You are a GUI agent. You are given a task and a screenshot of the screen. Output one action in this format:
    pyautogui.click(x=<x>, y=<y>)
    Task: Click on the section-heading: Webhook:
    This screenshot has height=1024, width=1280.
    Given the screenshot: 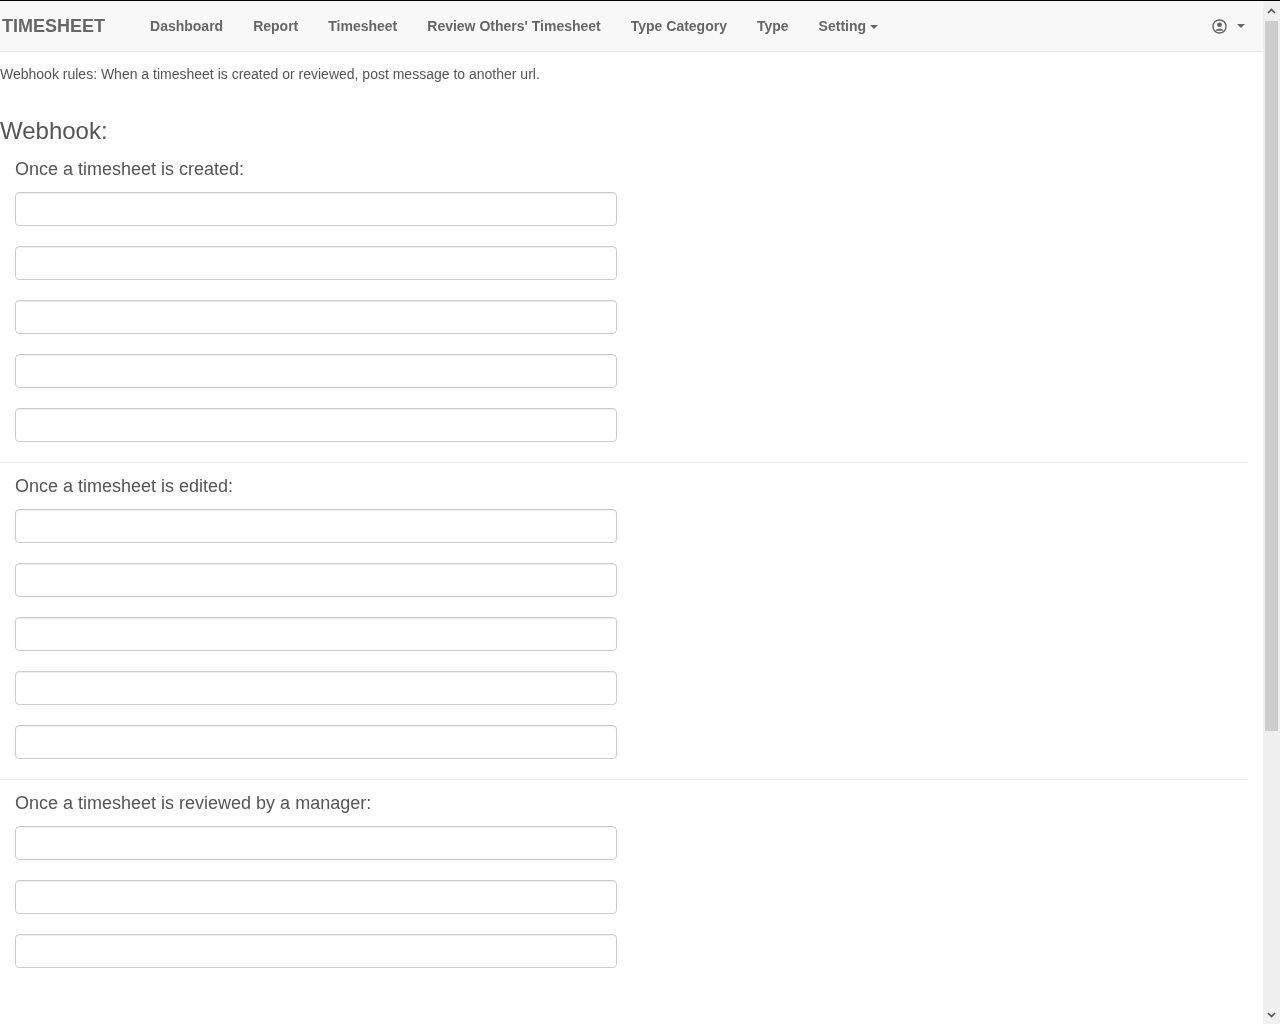 What is the action you would take?
    pyautogui.click(x=54, y=131)
    